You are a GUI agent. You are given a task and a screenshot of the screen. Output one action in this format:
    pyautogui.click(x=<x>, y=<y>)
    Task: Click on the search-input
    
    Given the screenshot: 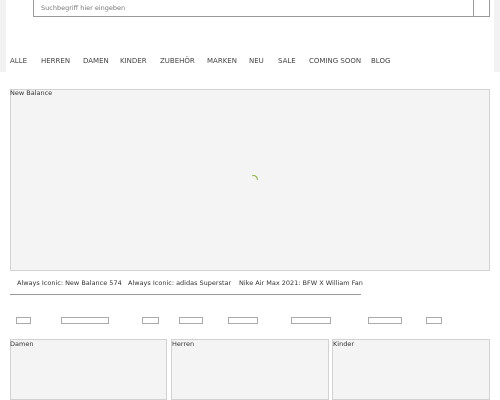 What is the action you would take?
    pyautogui.click(x=254, y=8)
    